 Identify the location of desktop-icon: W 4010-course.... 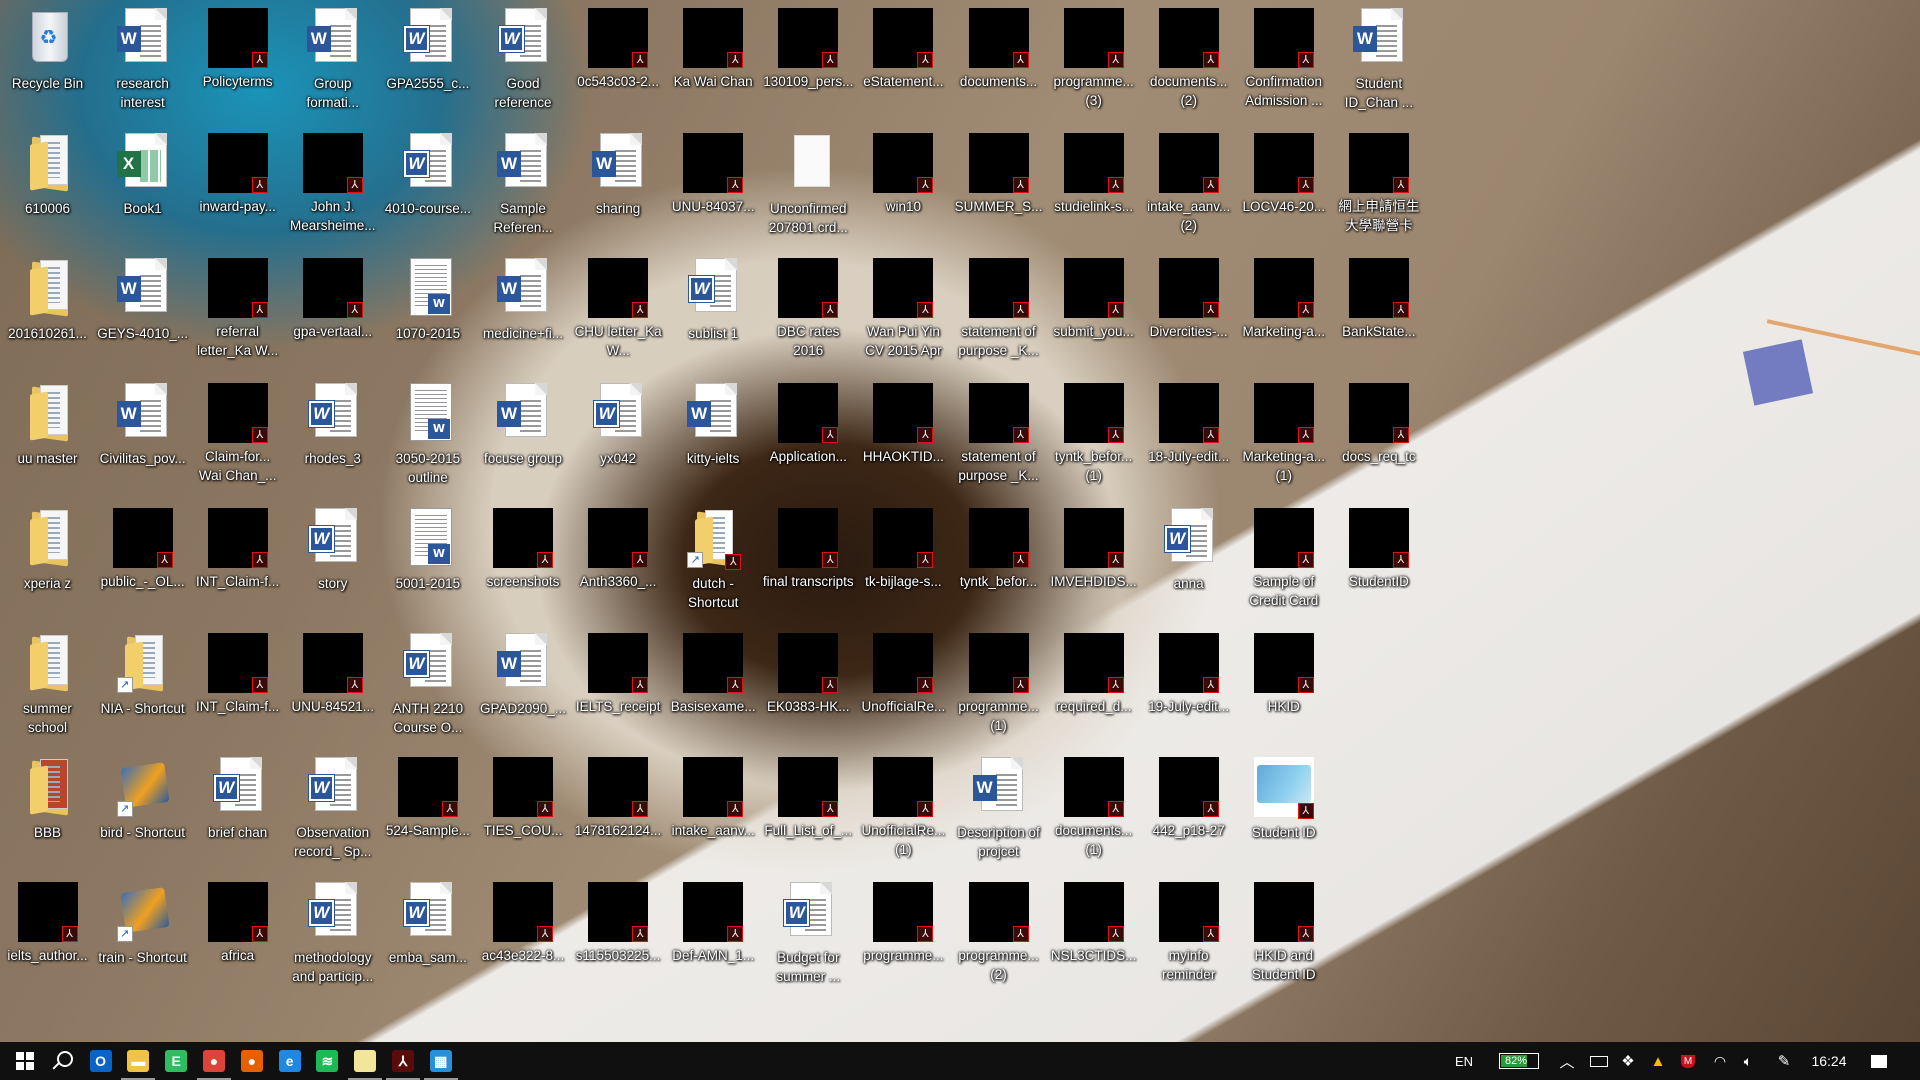
(427, 172).